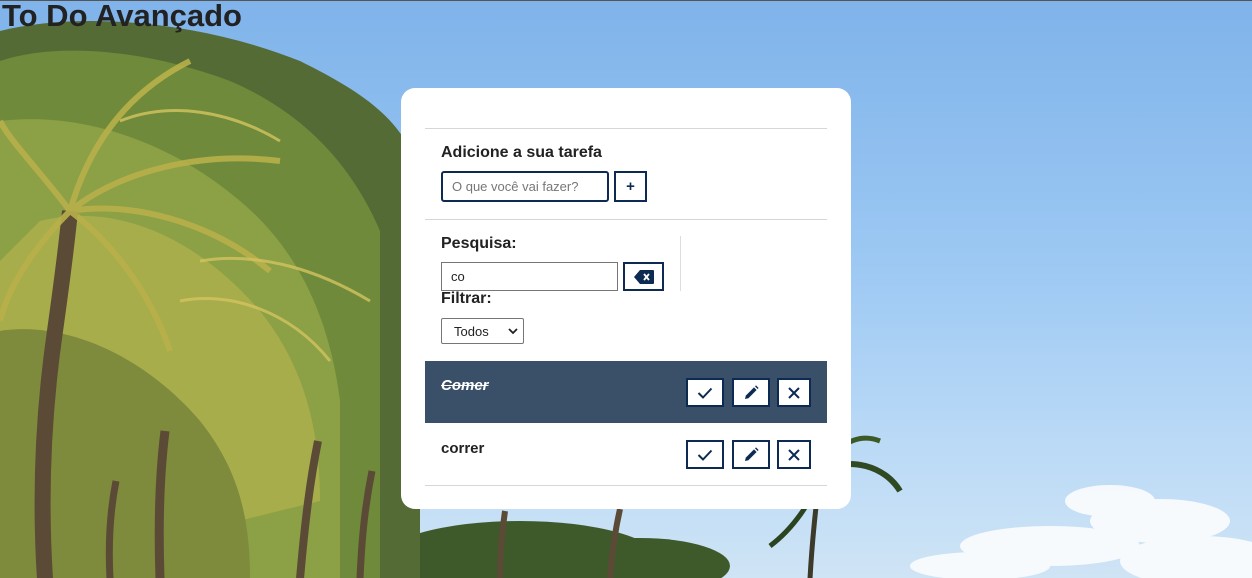 The image size is (1252, 578). Describe the element at coordinates (471, 331) in the screenshot. I see `filter-selected-value: Todos` at that location.